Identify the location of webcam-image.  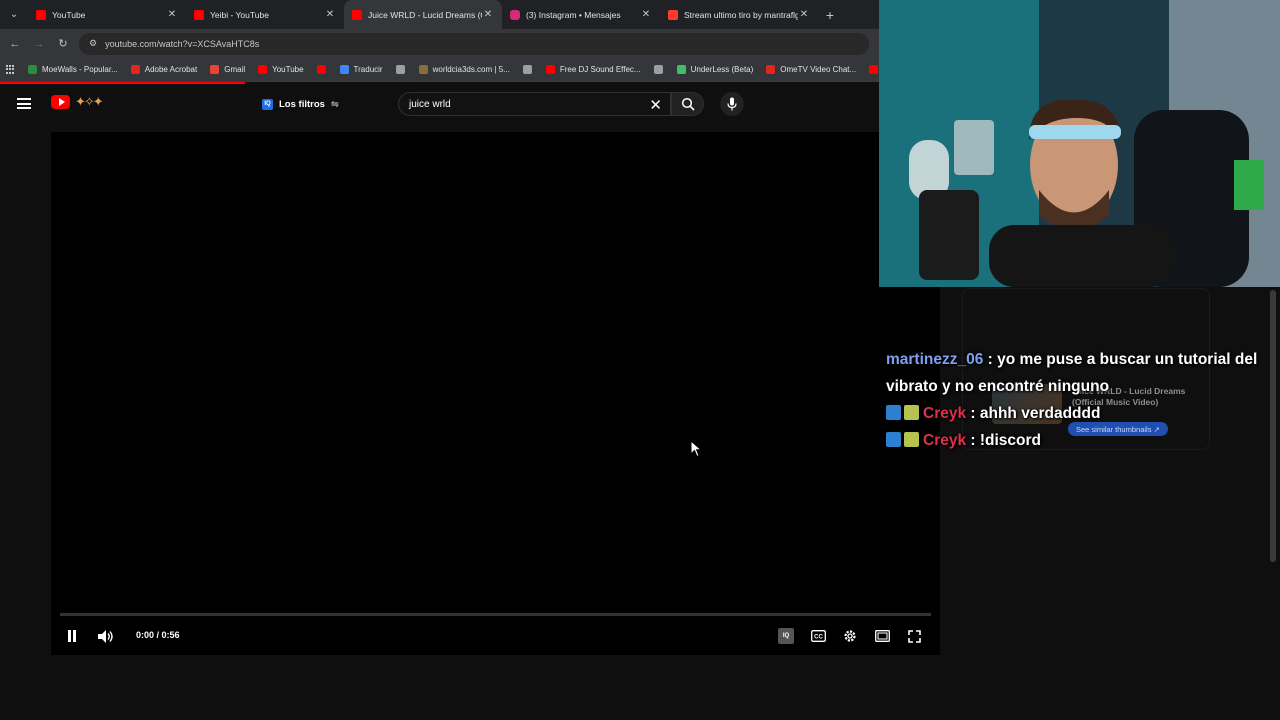
(1079, 143).